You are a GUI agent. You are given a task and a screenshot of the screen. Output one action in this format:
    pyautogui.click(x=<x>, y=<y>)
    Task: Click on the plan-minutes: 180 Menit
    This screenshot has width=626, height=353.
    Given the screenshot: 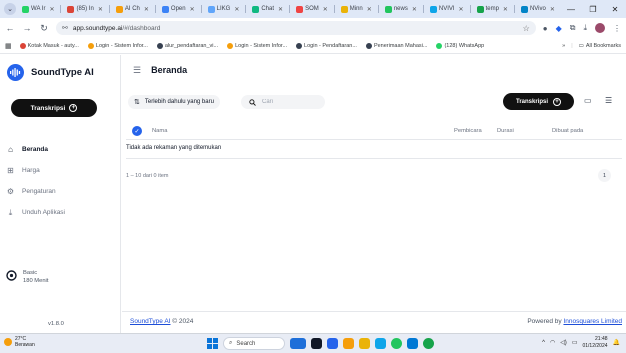 What is the action you would take?
    pyautogui.click(x=36, y=281)
    